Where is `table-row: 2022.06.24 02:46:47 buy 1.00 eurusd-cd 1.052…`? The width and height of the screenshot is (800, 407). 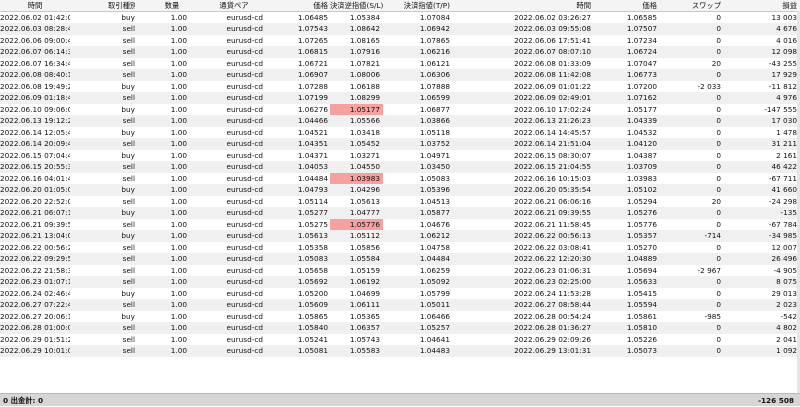
table-row: 2022.06.24 02:46:47 buy 1.00 eurusd-cd 1.052… is located at coordinates (400, 294).